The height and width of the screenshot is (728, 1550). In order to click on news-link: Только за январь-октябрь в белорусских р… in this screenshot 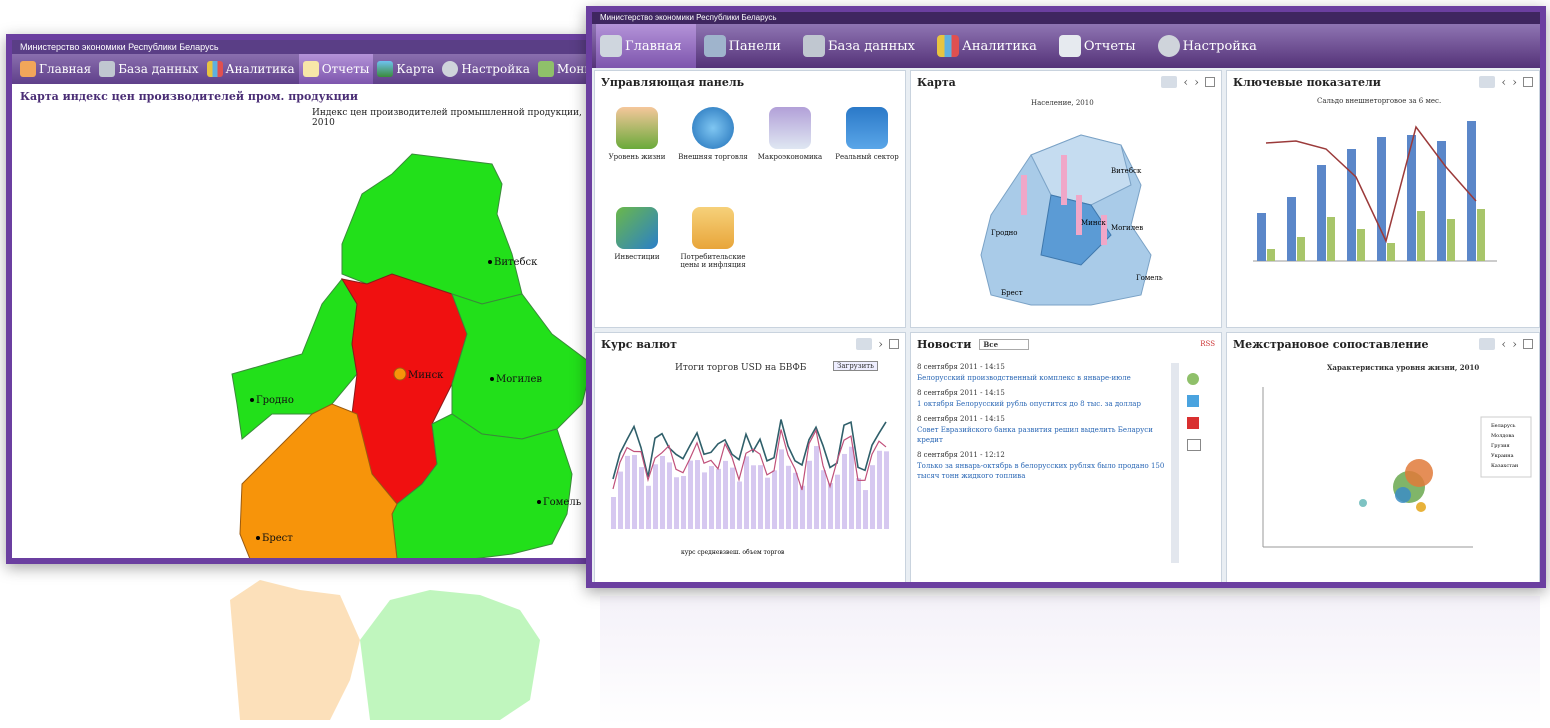, I will do `click(1041, 471)`.